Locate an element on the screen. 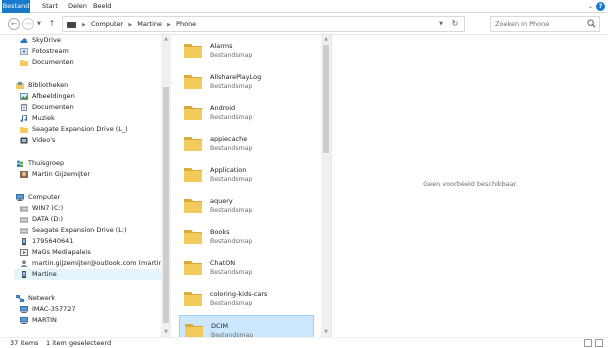  file-item: Android Bestandsmap is located at coordinates (246, 113).